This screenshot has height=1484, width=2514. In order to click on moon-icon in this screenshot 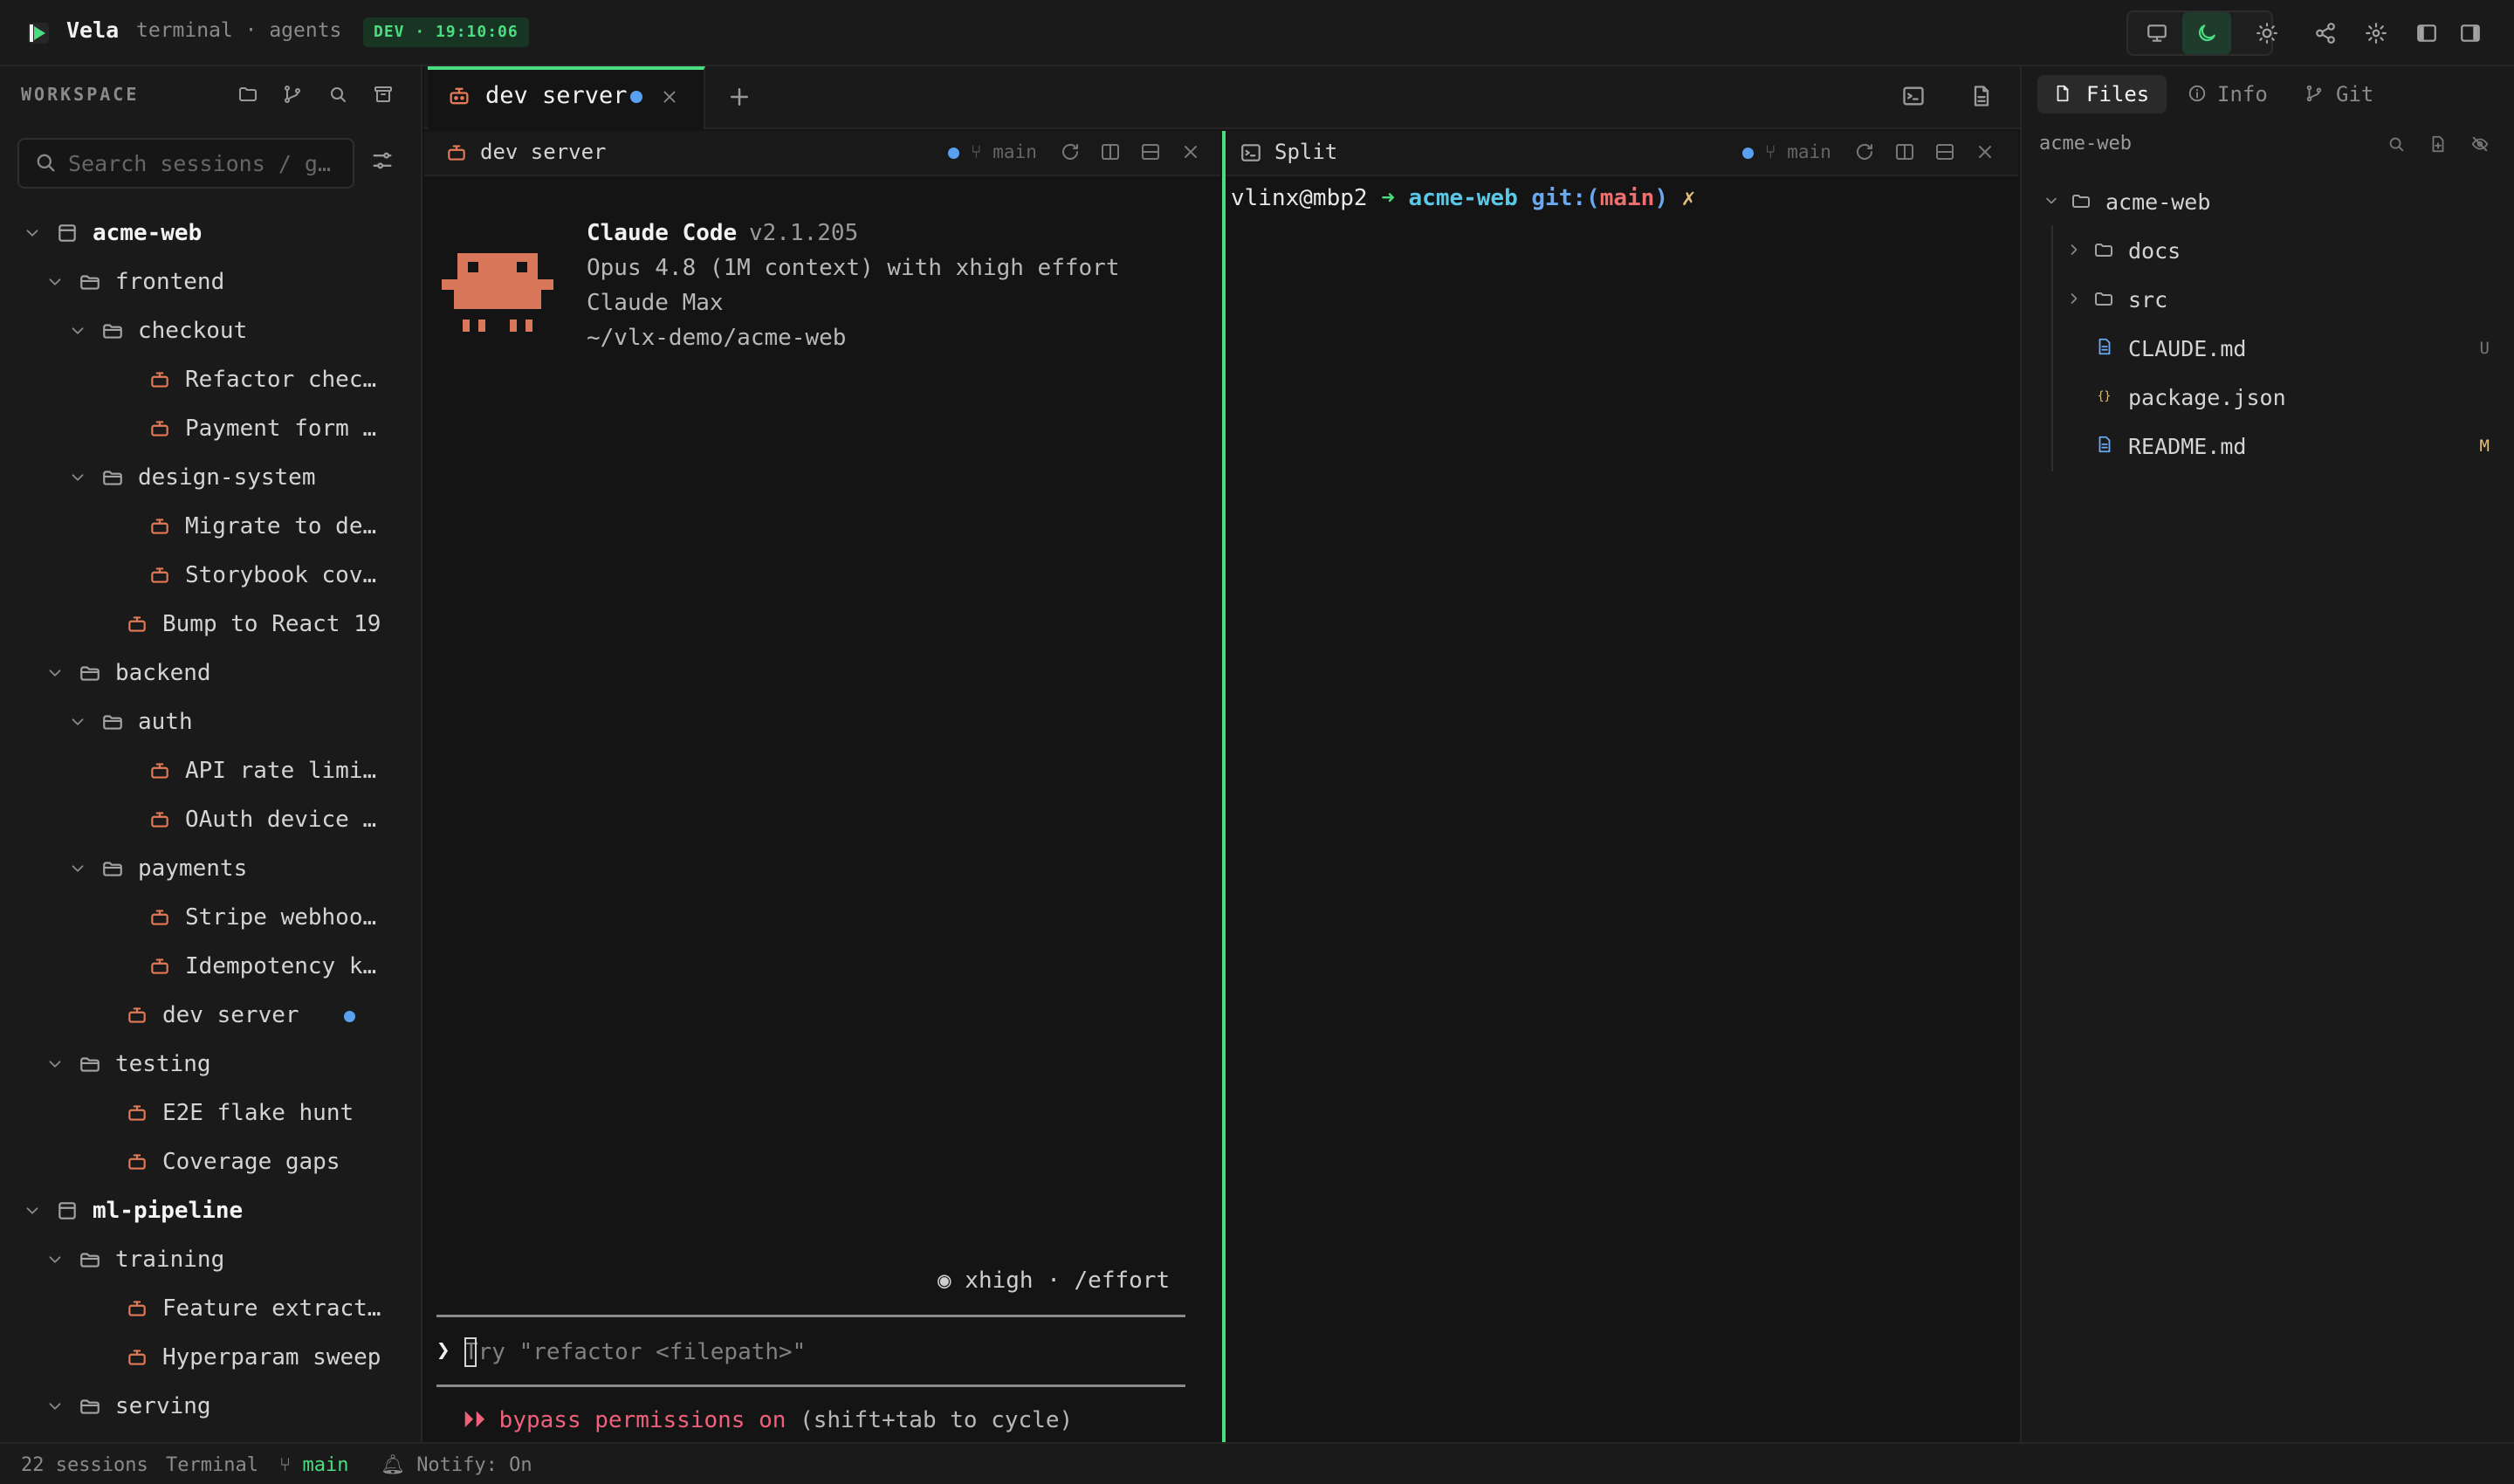, I will do `click(2206, 33)`.